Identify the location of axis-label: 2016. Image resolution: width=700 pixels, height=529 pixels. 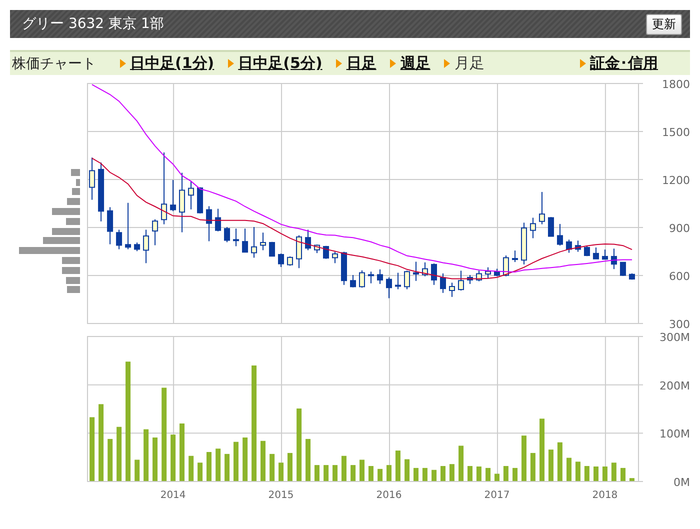
(389, 495).